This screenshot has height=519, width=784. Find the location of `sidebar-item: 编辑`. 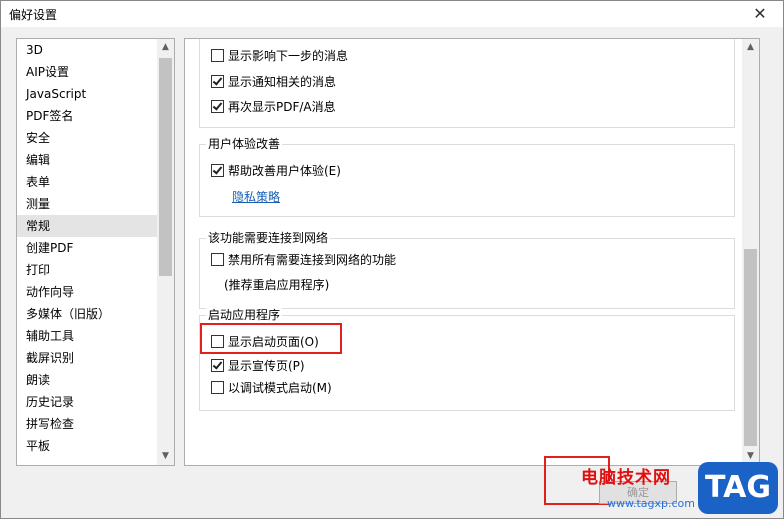

sidebar-item: 编辑 is located at coordinates (87, 160).